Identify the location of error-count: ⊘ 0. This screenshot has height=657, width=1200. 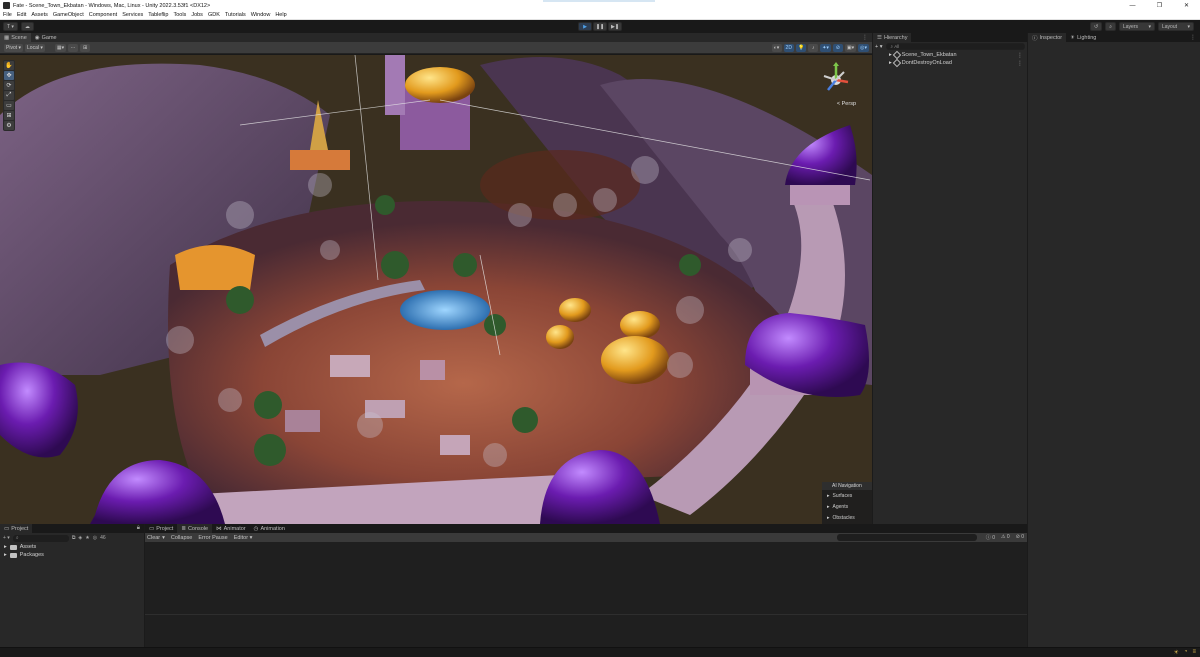
(1020, 537).